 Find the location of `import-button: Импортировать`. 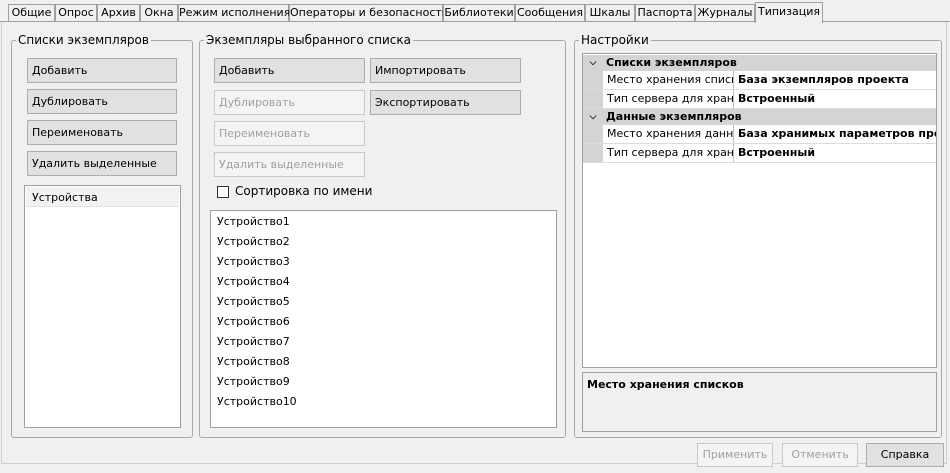

import-button: Импортировать is located at coordinates (445, 70).